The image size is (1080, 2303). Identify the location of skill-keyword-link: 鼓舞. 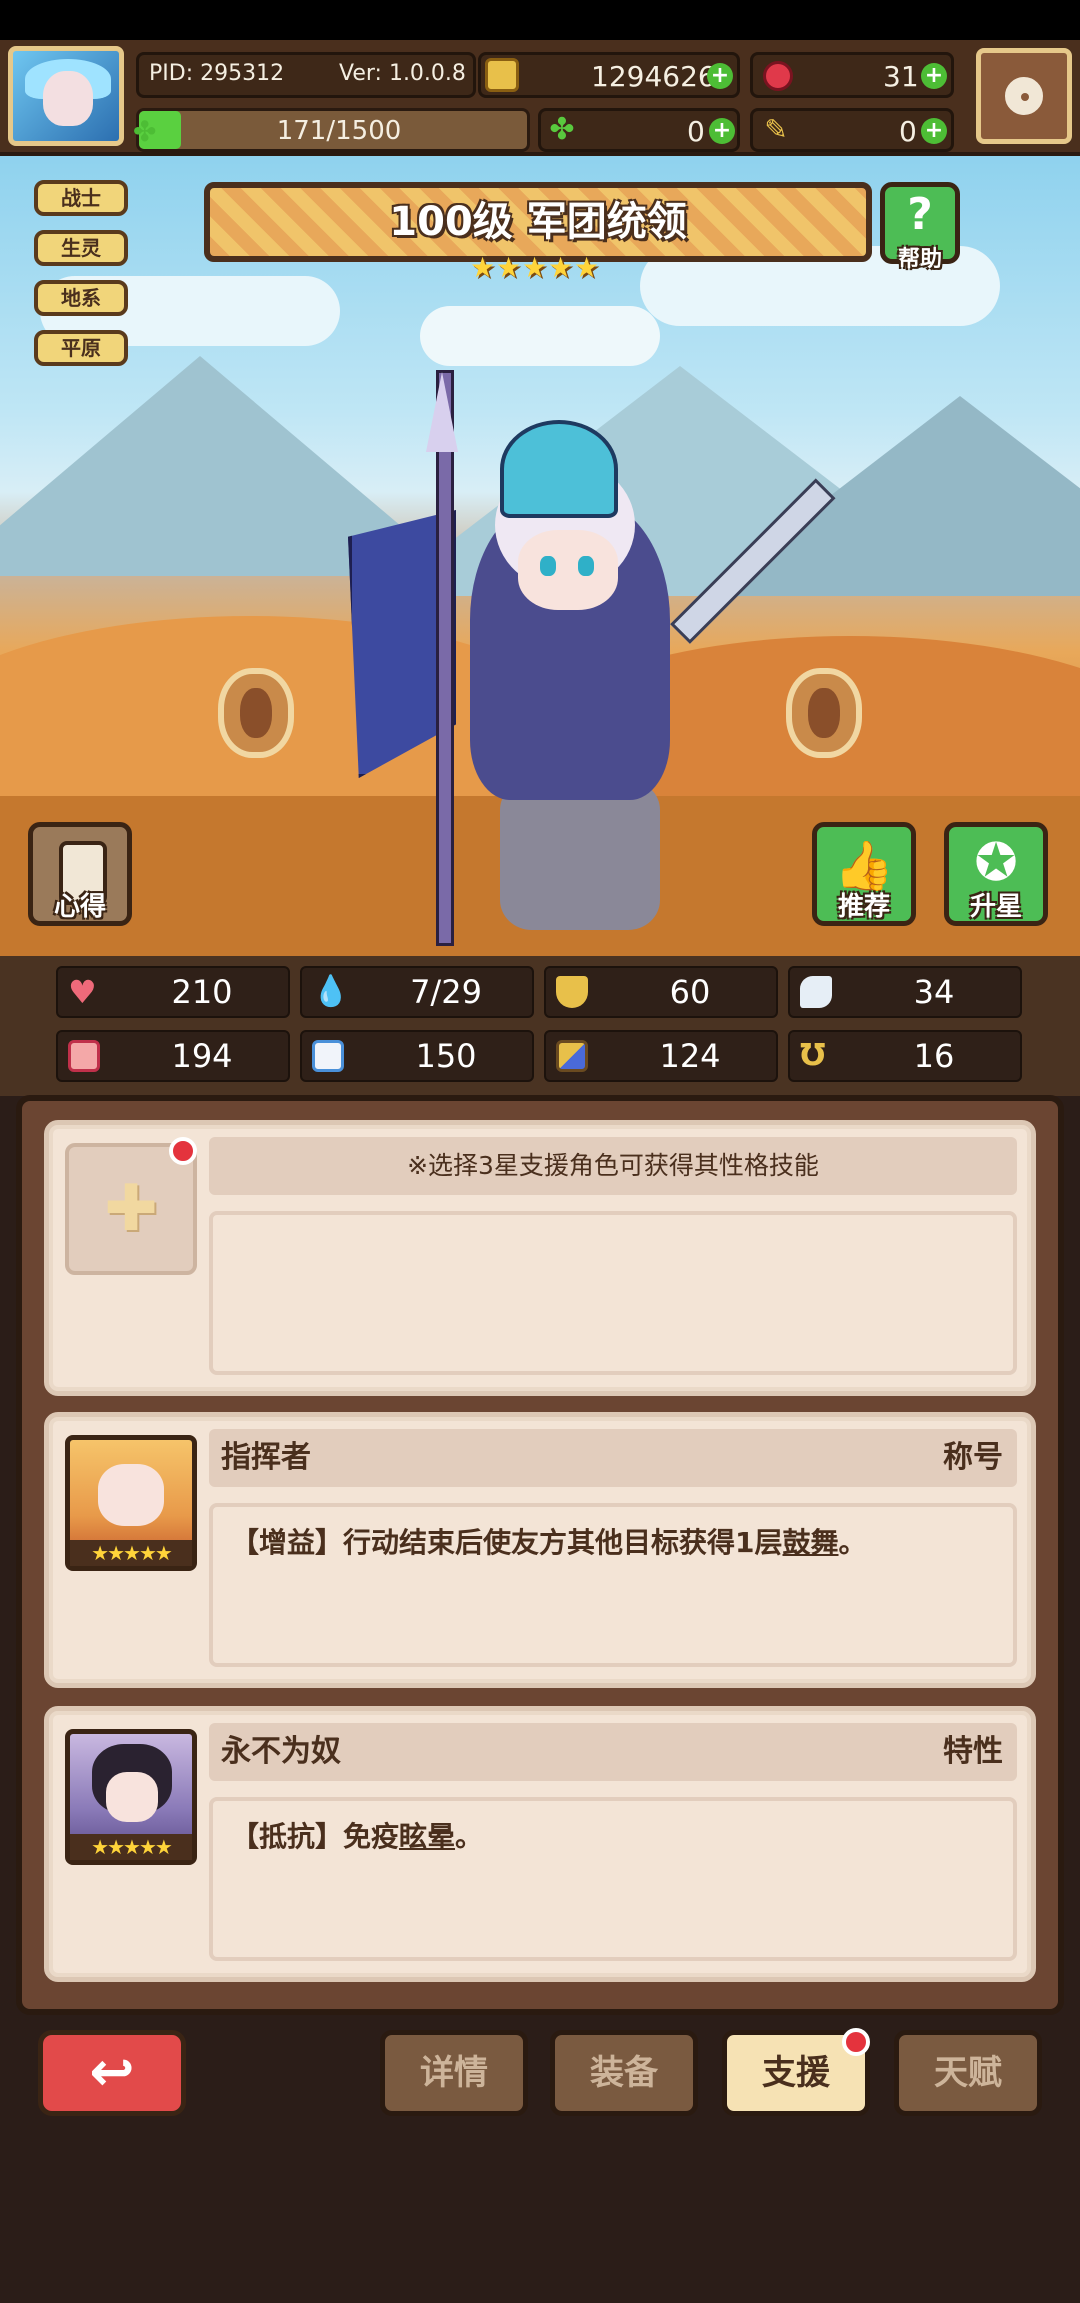
(811, 1542).